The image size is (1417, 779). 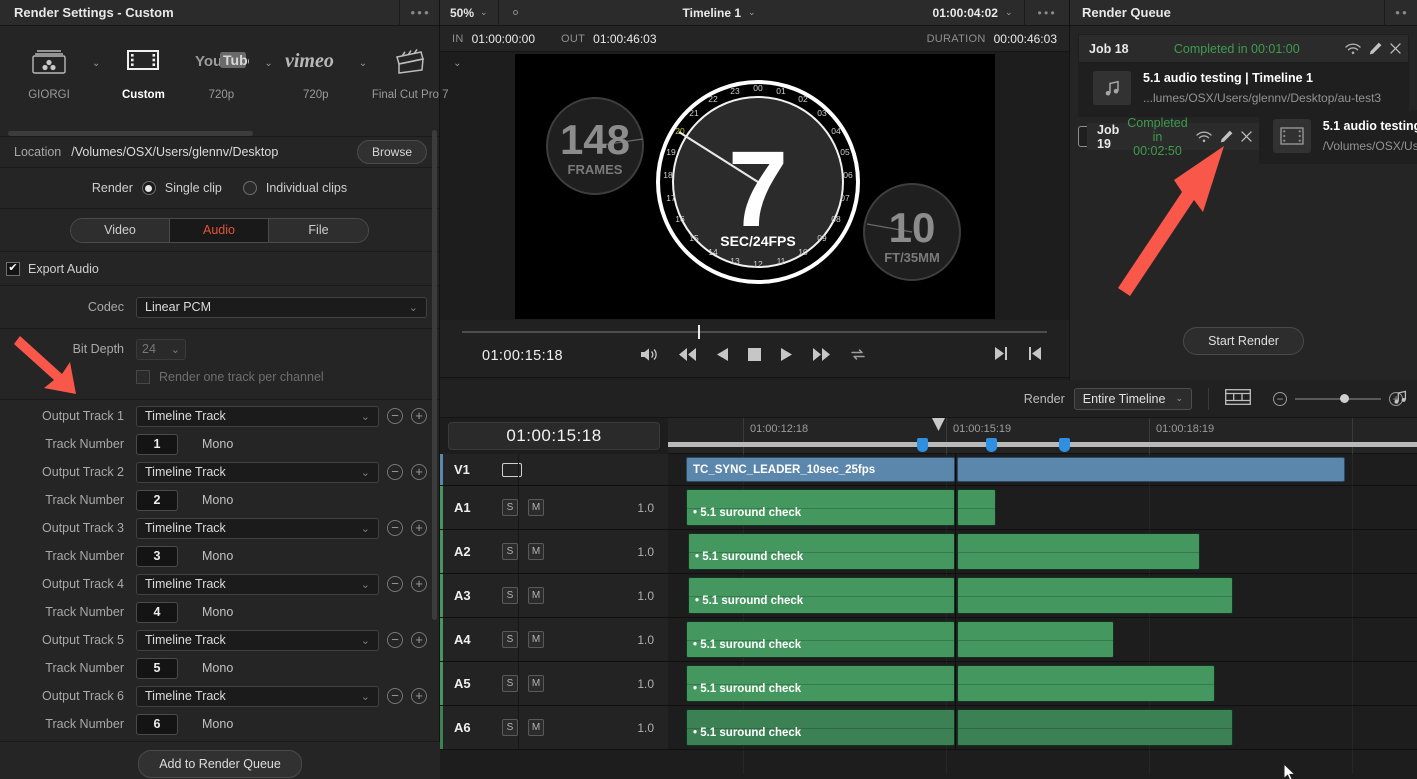 I want to click on preset-vimeo: vimeo 720p, so click(x=316, y=70).